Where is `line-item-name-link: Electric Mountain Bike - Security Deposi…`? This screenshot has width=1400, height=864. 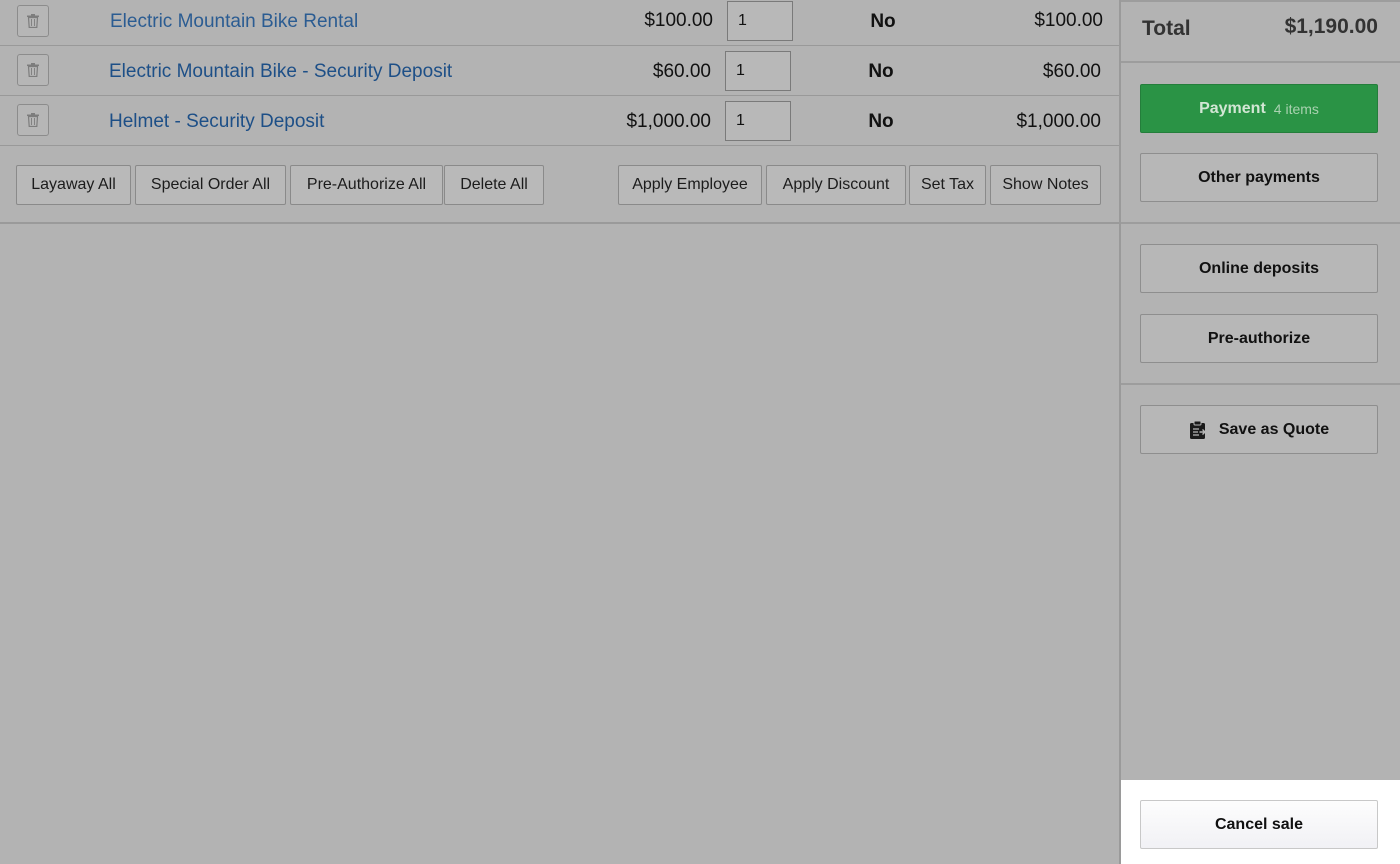 line-item-name-link: Electric Mountain Bike - Security Deposi… is located at coordinates (280, 72).